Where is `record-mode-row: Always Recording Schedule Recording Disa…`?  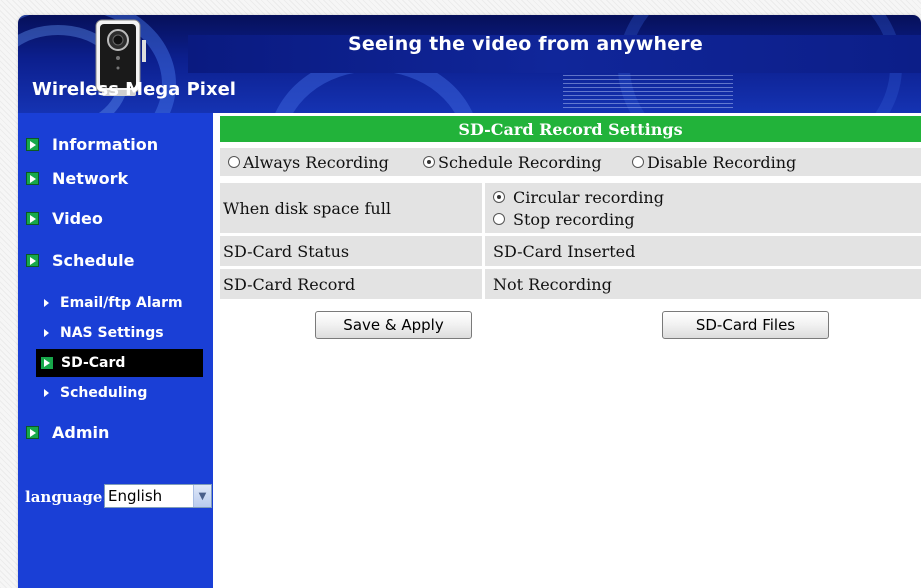
record-mode-row: Always Recording Schedule Recording Disa… is located at coordinates (570, 162).